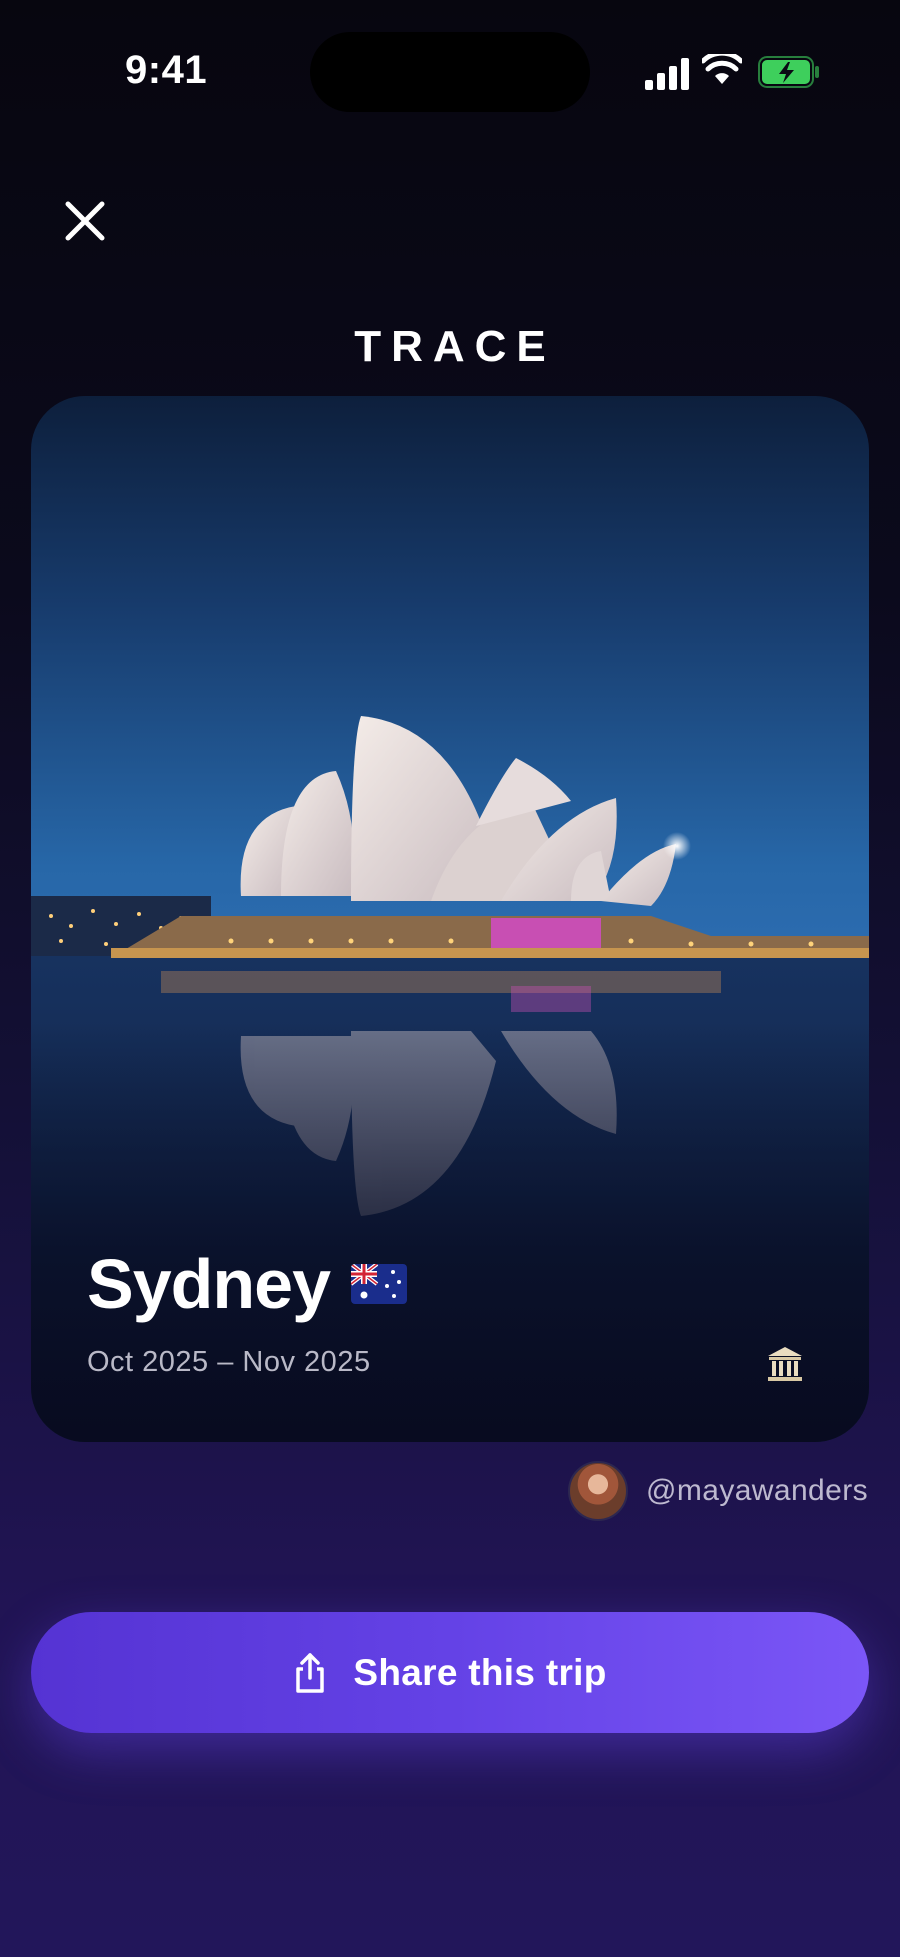  I want to click on wifi-icon, so click(722, 69).